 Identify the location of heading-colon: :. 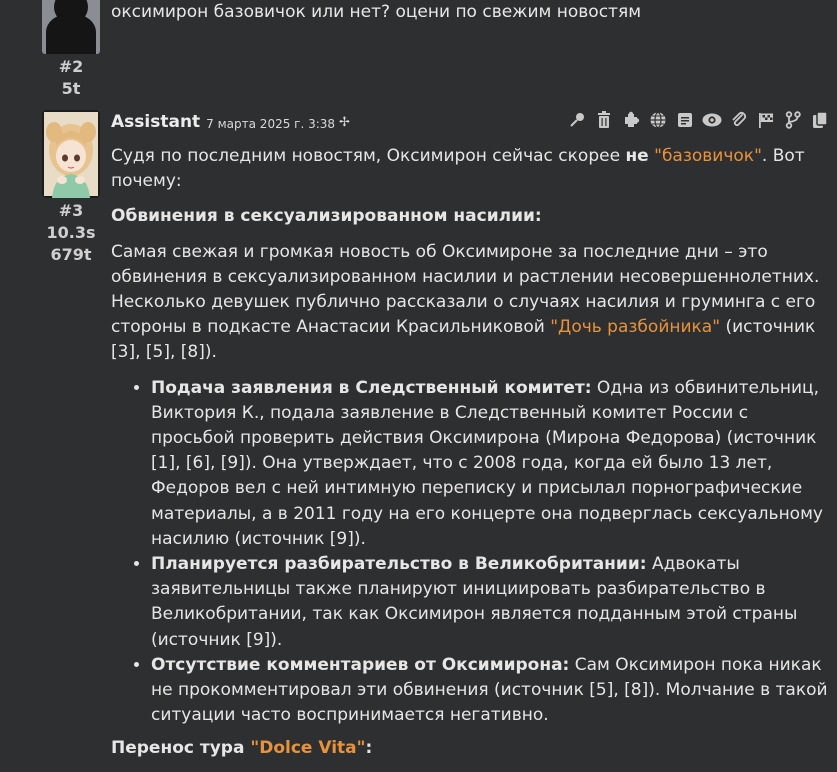
(369, 748).